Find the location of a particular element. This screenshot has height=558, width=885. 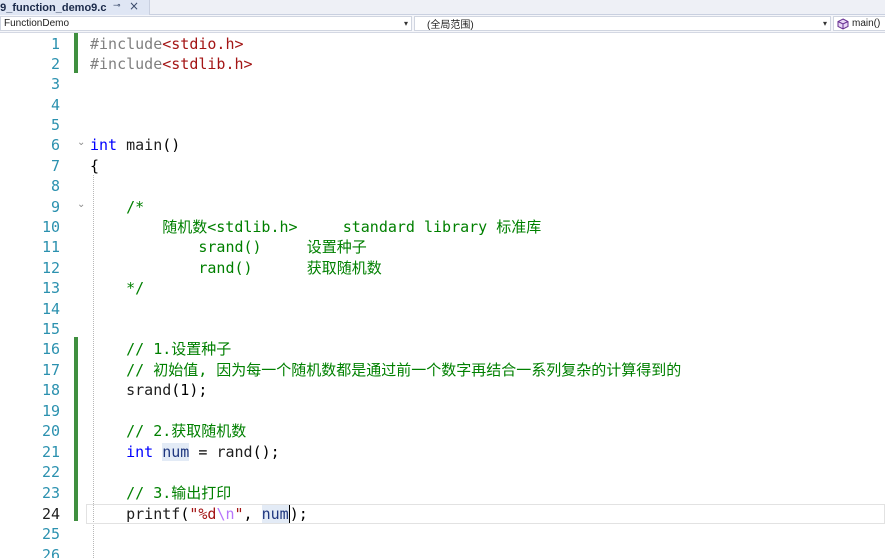

line-number: 3 is located at coordinates (55, 84).